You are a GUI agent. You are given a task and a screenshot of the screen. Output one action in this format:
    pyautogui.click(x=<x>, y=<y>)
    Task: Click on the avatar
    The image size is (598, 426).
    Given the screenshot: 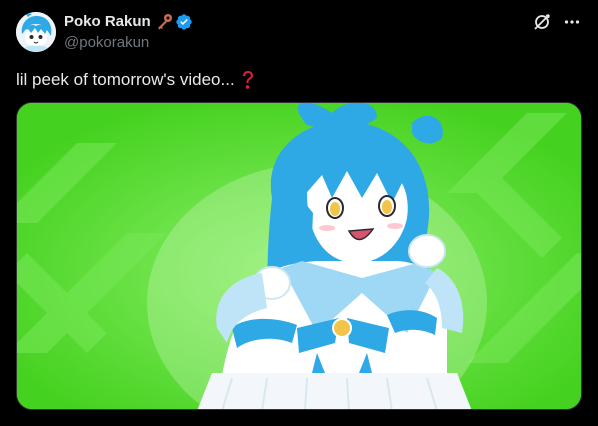 What is the action you would take?
    pyautogui.click(x=36, y=32)
    